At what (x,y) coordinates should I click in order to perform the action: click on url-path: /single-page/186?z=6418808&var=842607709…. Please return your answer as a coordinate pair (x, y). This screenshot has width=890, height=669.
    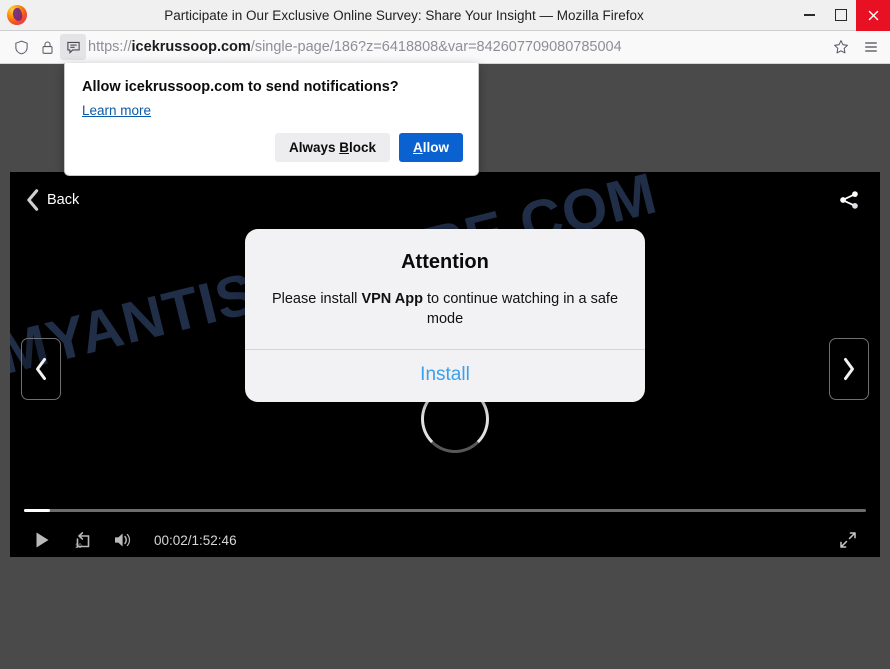
    Looking at the image, I should click on (436, 47).